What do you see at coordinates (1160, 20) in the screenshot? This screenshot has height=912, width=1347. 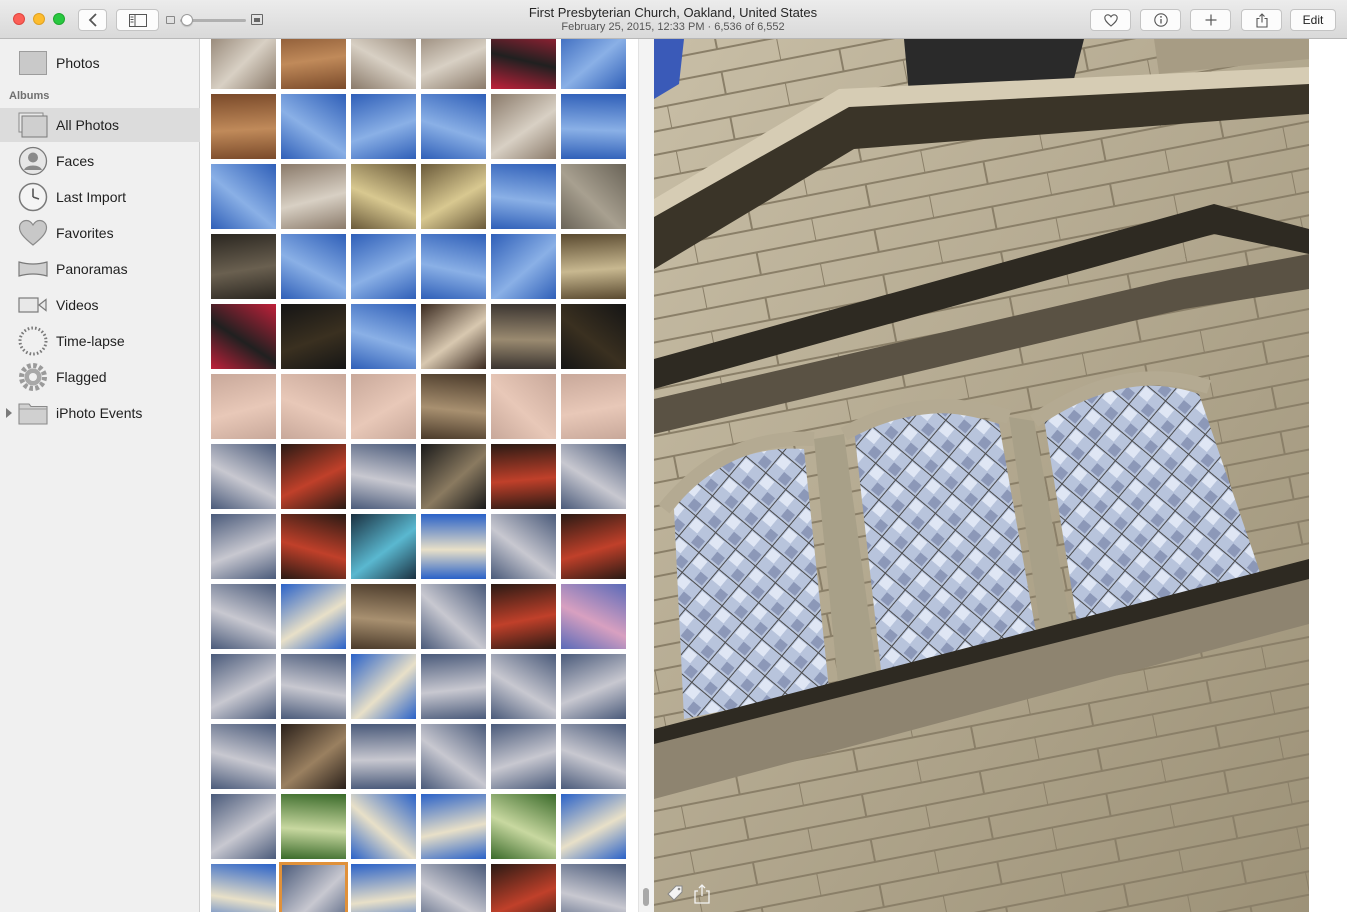 I see `info-button` at bounding box center [1160, 20].